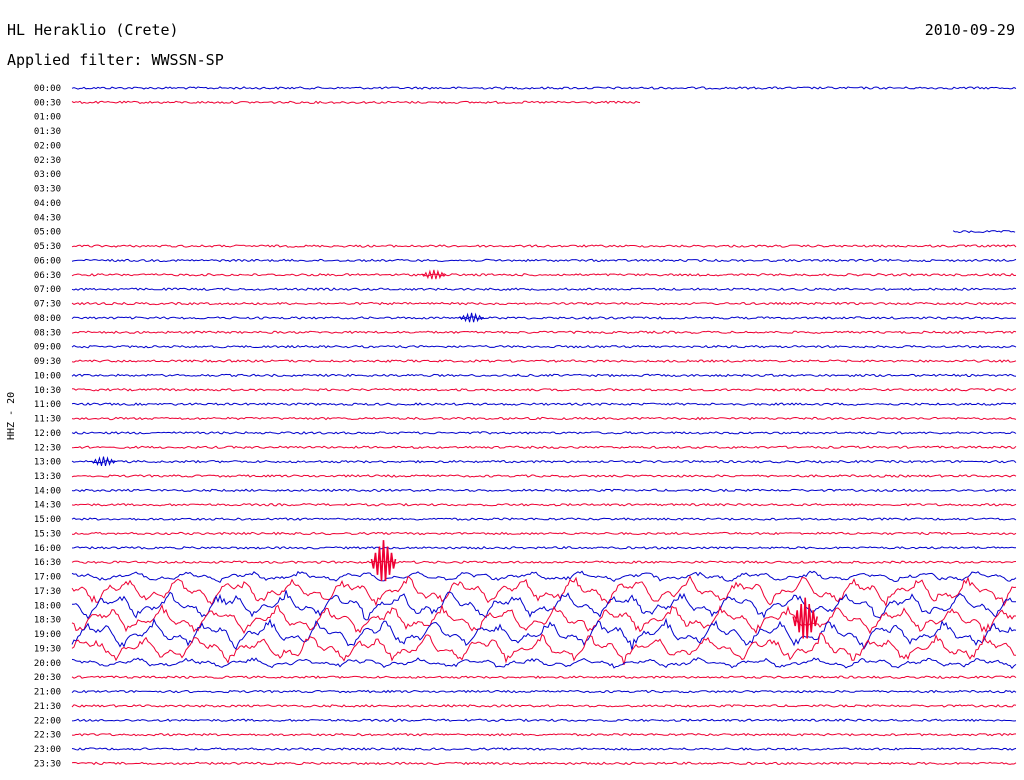  I want to click on time-tick-label: 12:30, so click(47, 448).